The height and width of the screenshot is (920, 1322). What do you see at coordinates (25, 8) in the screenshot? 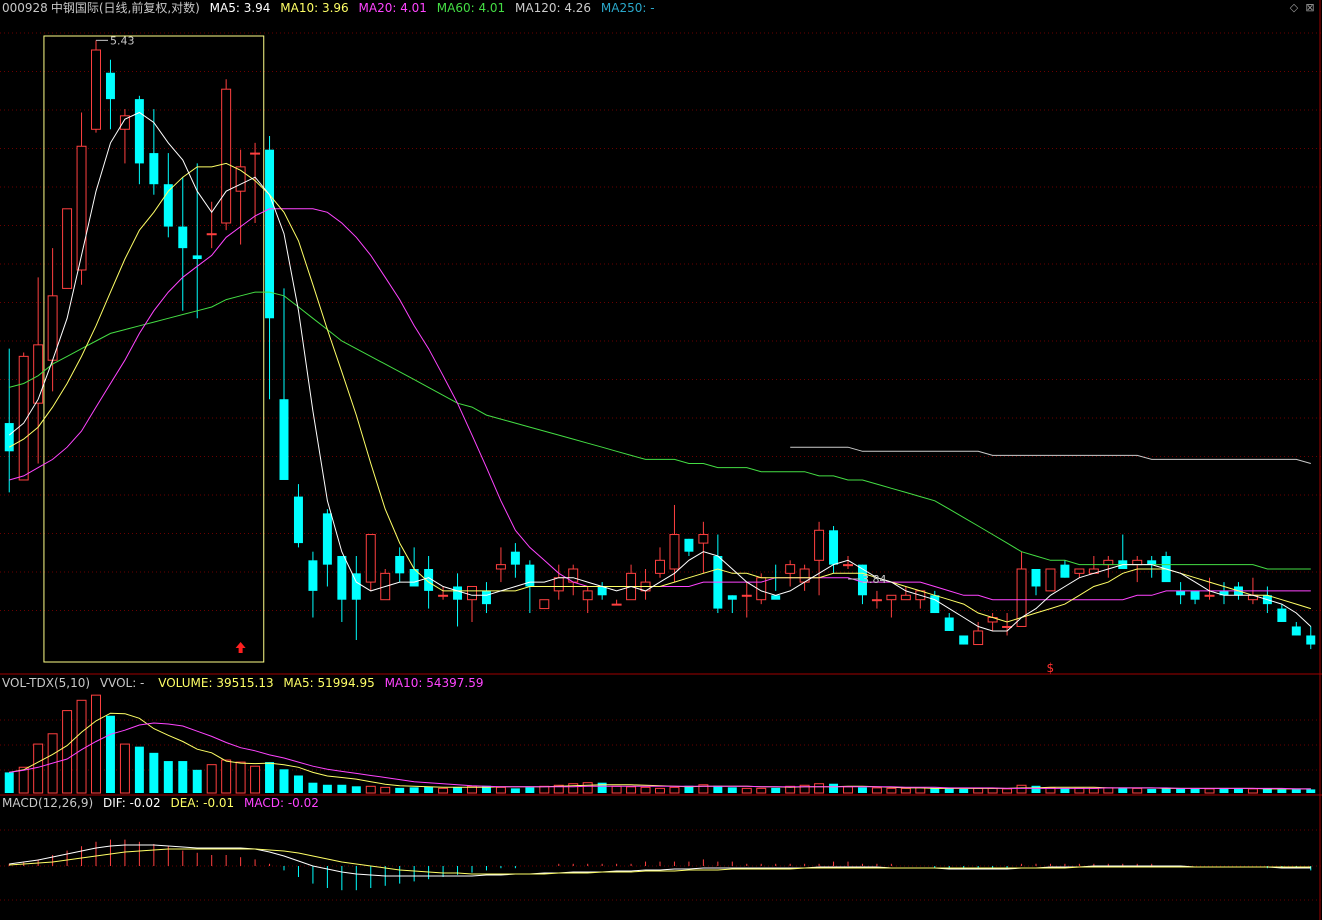
I see `stock-code: 000928` at bounding box center [25, 8].